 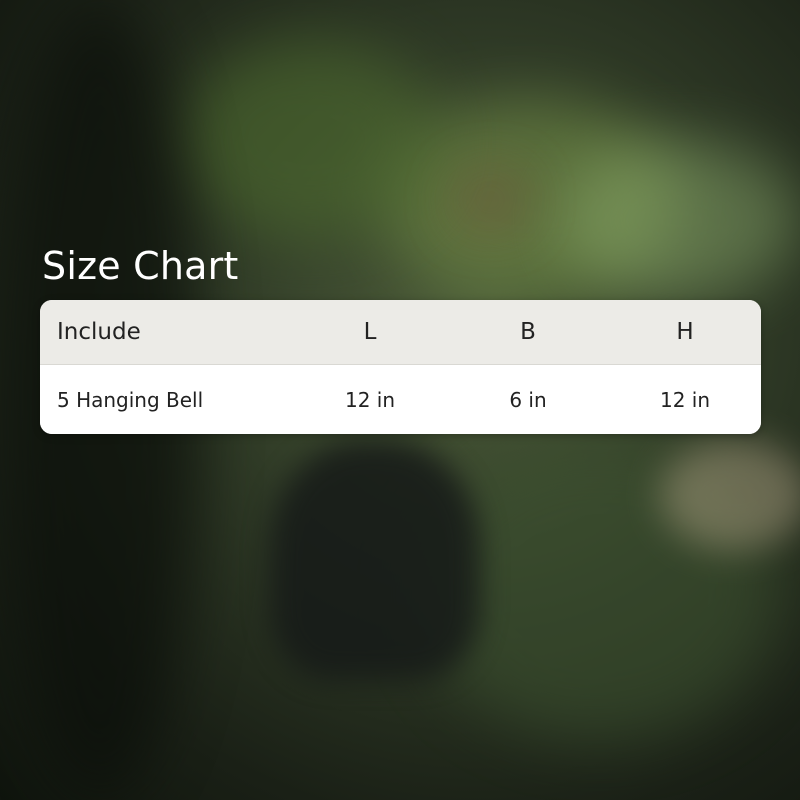 I want to click on table-cell: 6 in, so click(x=528, y=399).